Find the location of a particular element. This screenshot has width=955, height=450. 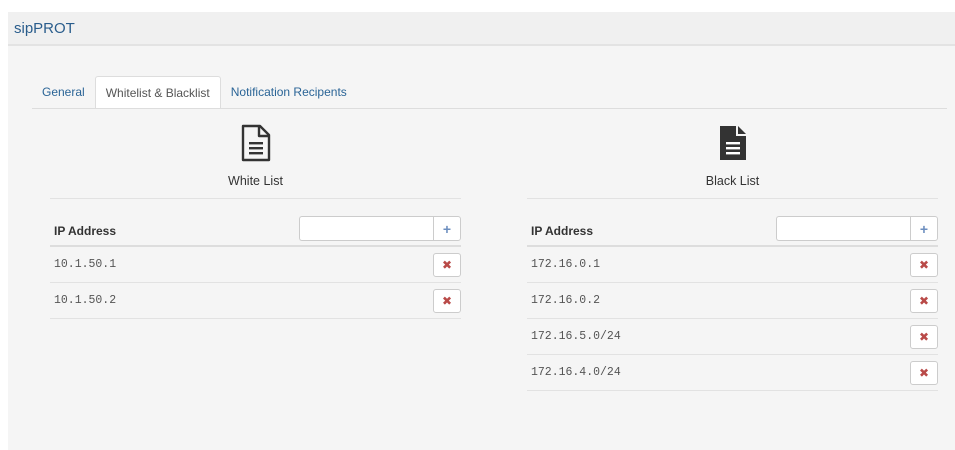

white-list-table-header: IP Address + is located at coordinates (255, 231).